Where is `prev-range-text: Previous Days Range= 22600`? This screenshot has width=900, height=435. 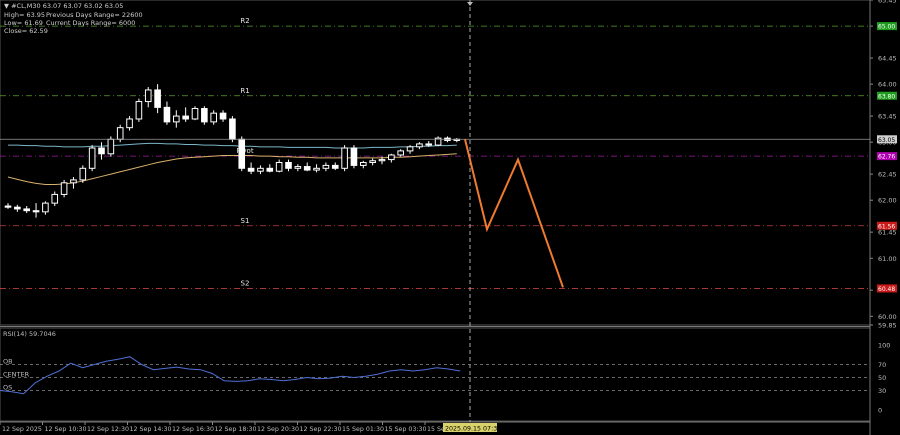
prev-range-text: Previous Days Range= 22600 is located at coordinates (94, 15).